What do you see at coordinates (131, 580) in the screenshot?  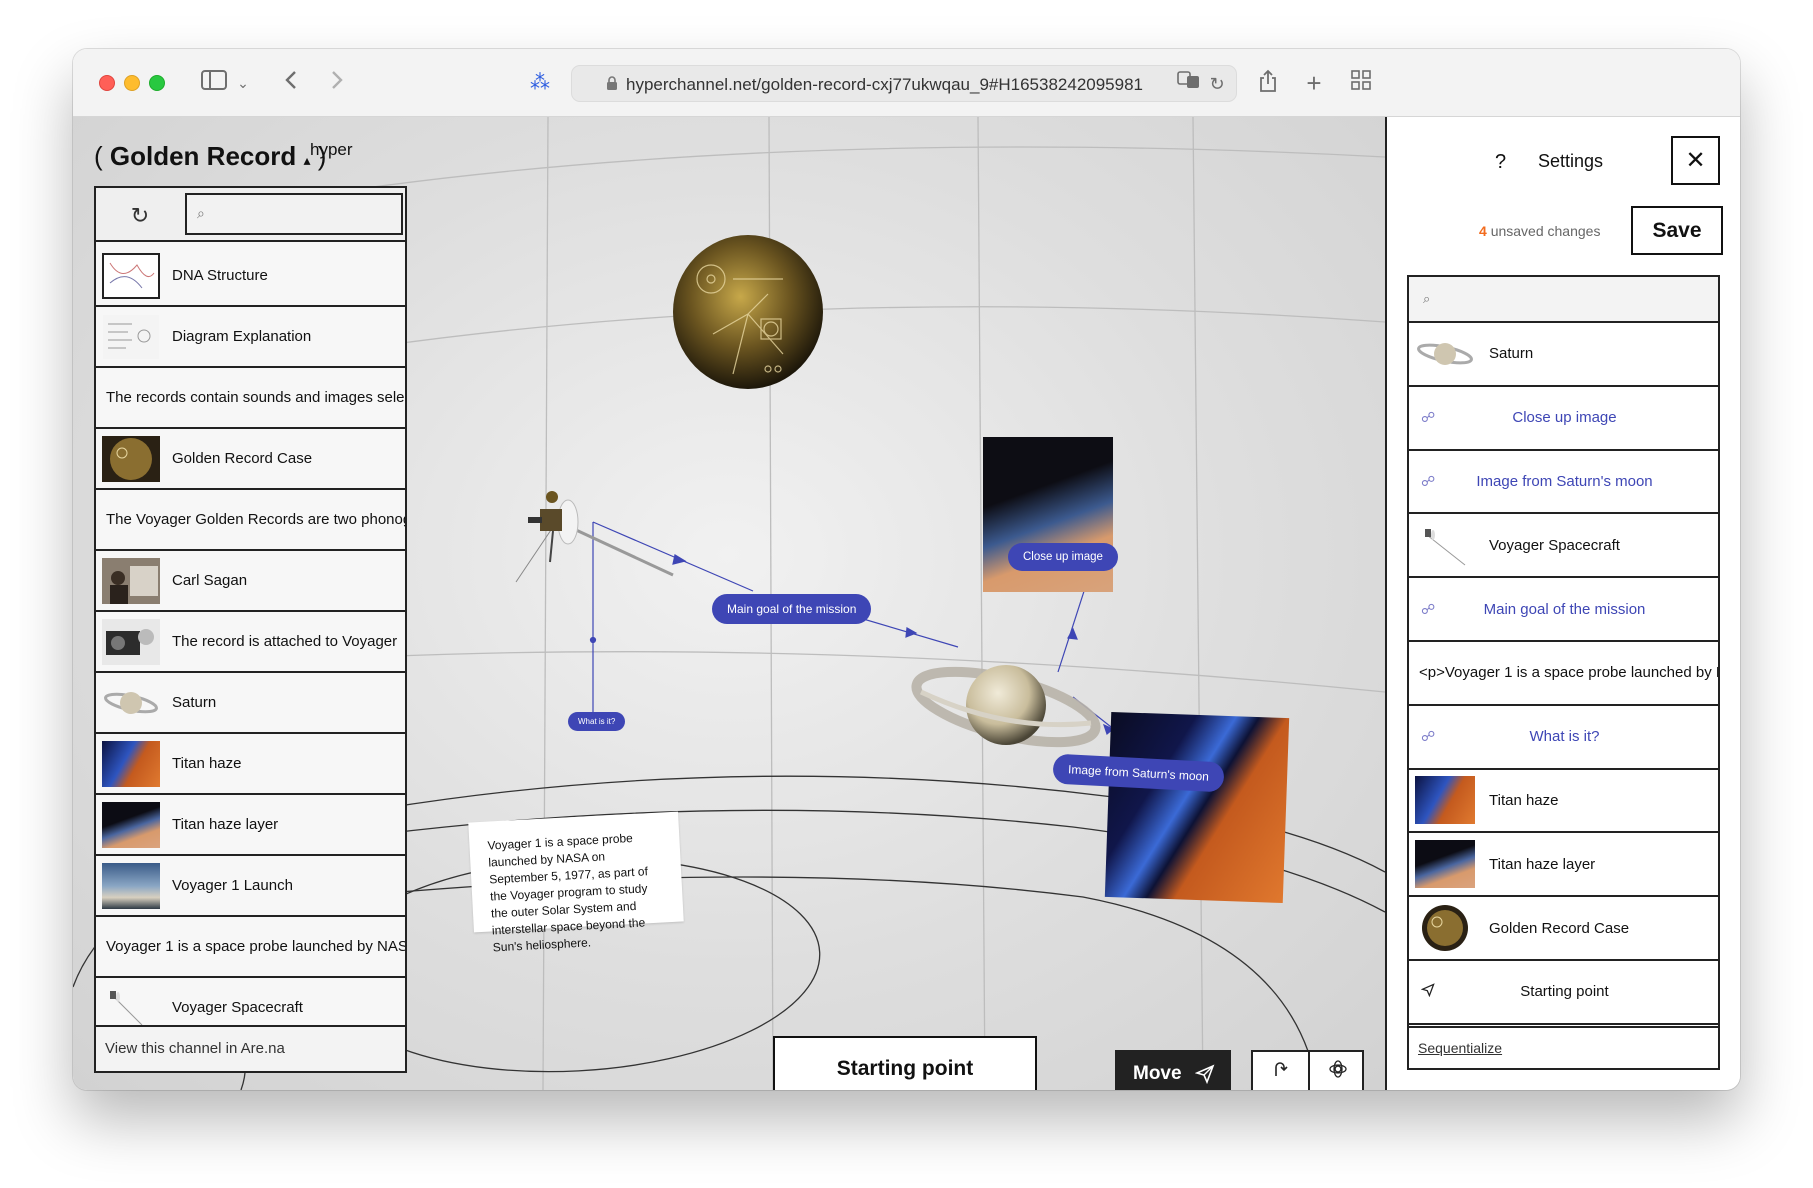 I see `carl-sagan-thumb` at bounding box center [131, 580].